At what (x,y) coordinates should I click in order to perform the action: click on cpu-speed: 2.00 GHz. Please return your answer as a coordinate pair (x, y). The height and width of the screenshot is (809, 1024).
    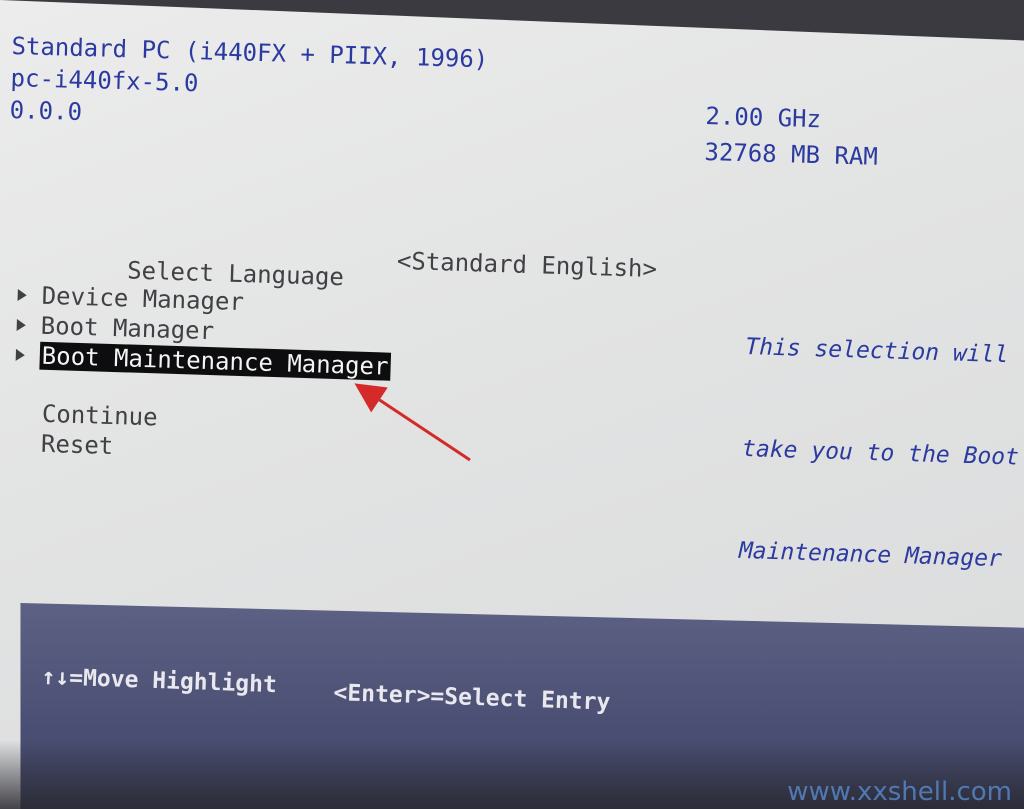
    Looking at the image, I should click on (763, 117).